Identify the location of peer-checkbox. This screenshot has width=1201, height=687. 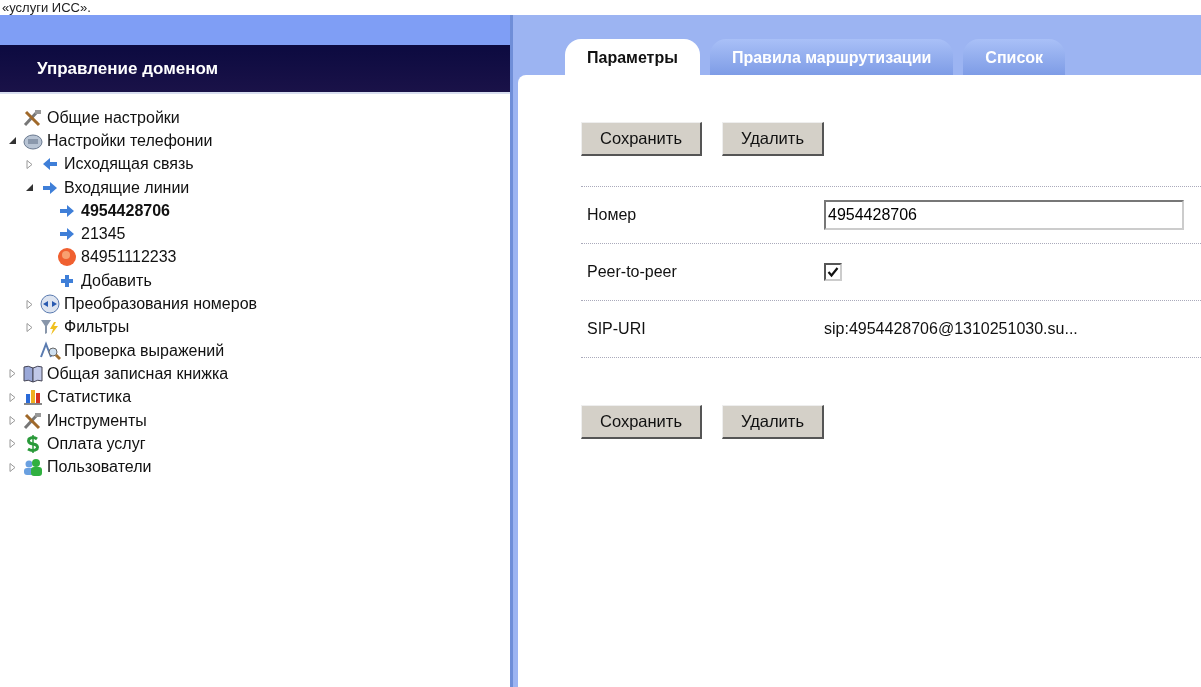
(833, 272).